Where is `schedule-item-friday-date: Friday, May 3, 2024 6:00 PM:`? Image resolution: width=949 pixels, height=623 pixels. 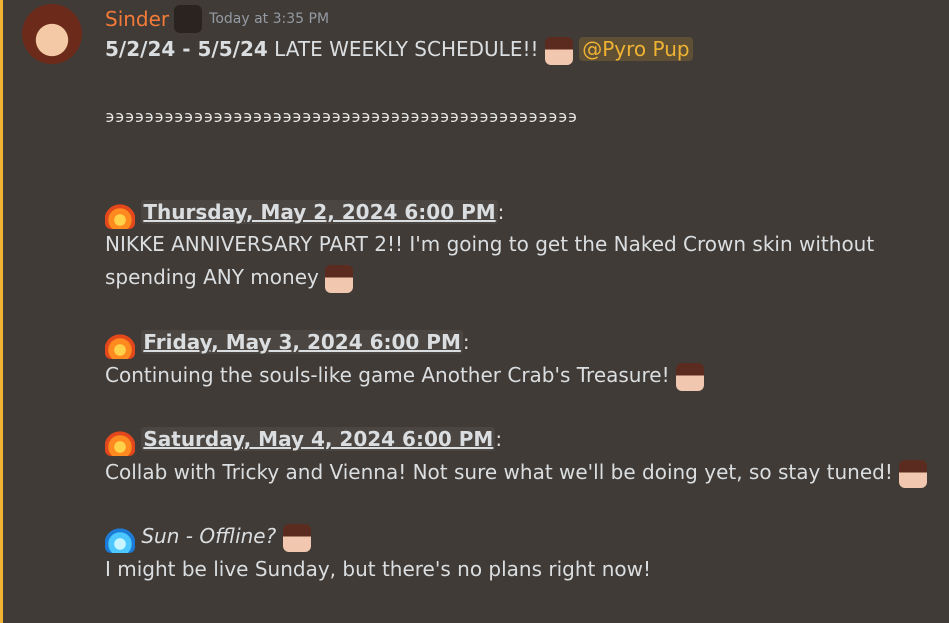 schedule-item-friday-date: Friday, May 3, 2024 6:00 PM: is located at coordinates (287, 343).